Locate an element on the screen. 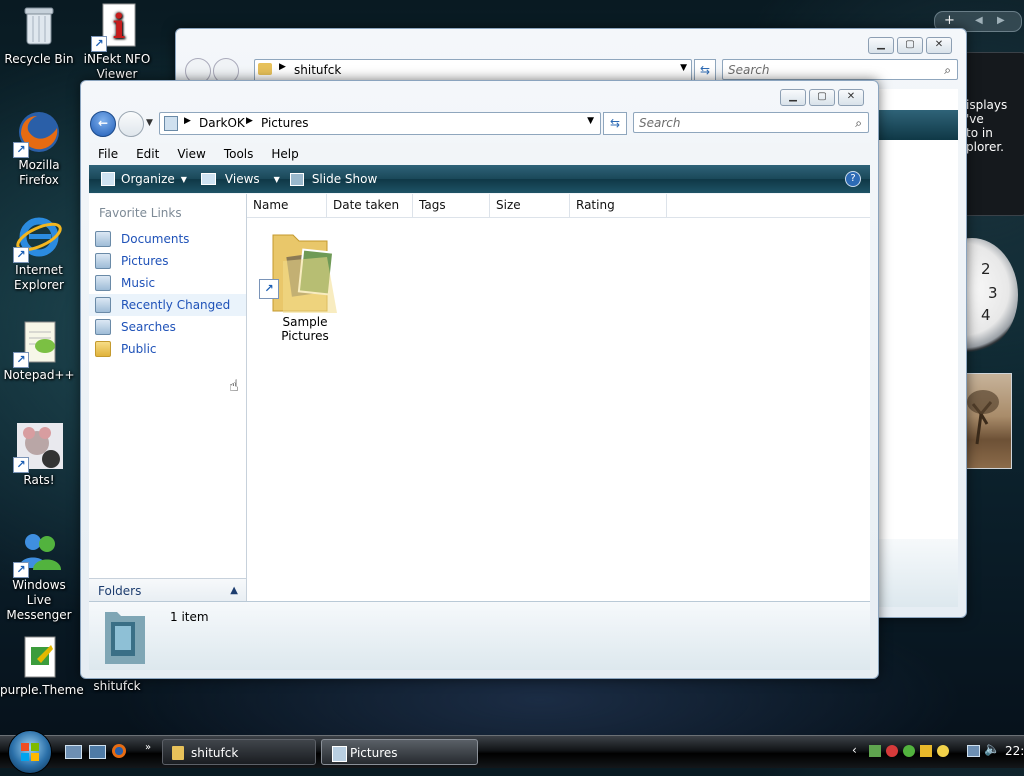  slideshow-button: Slide Show is located at coordinates (333, 179).